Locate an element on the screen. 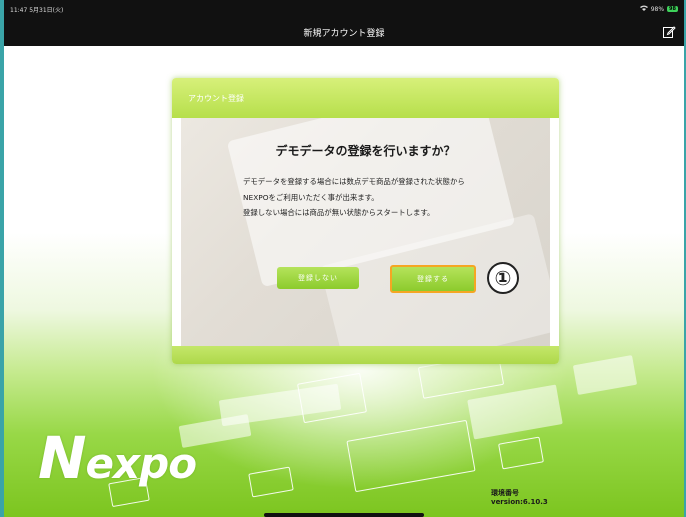  dialog-header: アカウント登録 is located at coordinates (365, 98).